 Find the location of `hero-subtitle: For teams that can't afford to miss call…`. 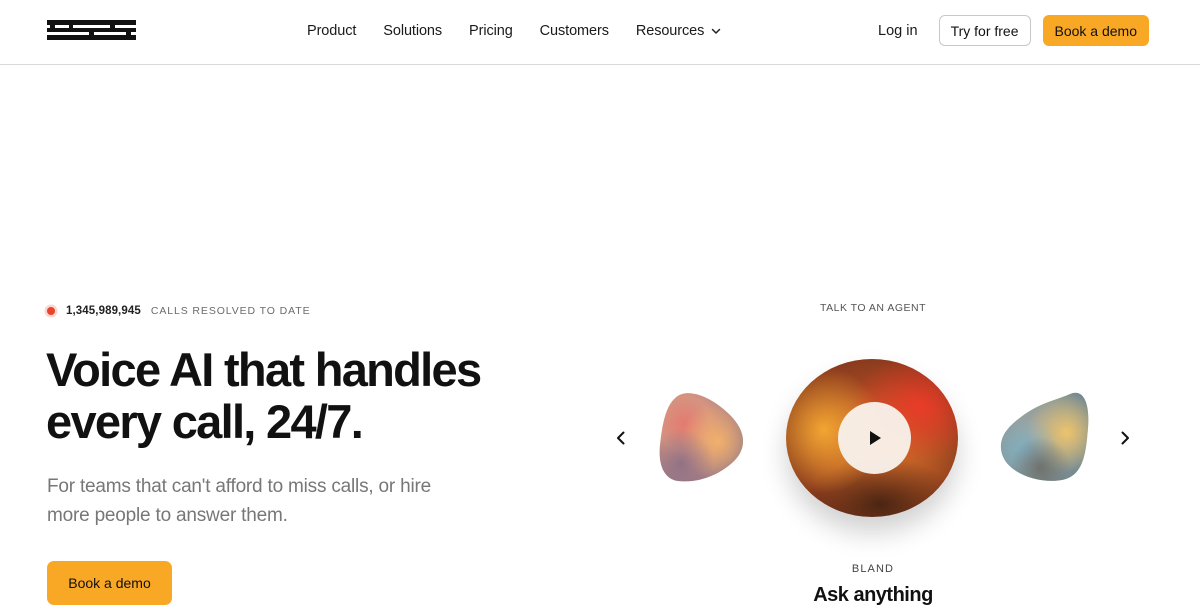

hero-subtitle: For teams that can't afford to miss call… is located at coordinates (239, 501).